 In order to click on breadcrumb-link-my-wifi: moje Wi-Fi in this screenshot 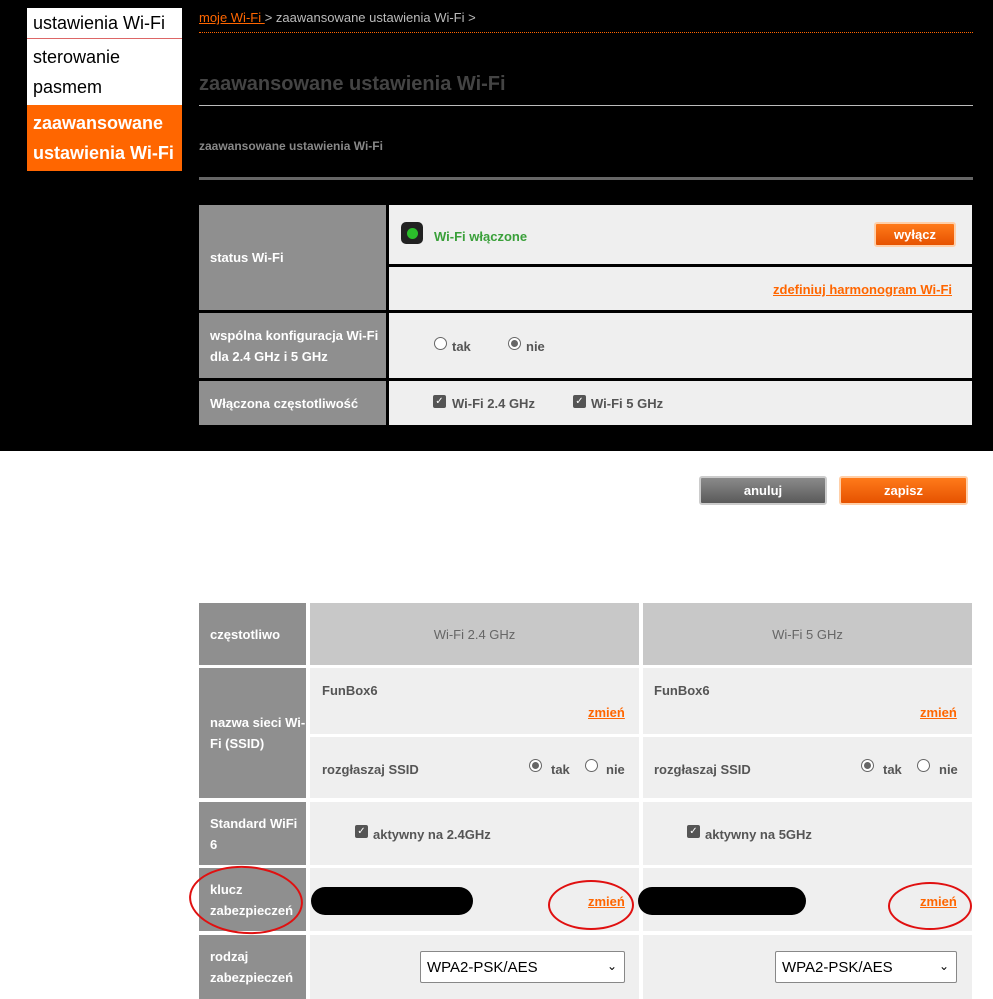, I will do `click(232, 17)`.